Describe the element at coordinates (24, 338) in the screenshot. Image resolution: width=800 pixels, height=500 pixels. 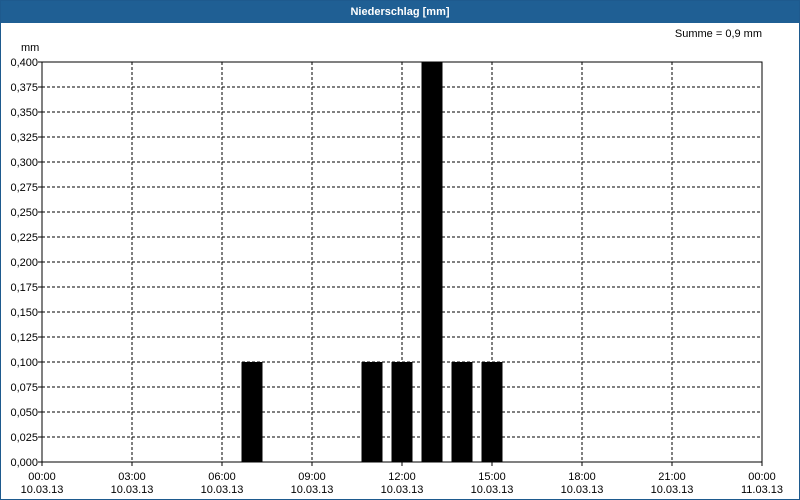
I see `y-tick-label: 0,125` at that location.